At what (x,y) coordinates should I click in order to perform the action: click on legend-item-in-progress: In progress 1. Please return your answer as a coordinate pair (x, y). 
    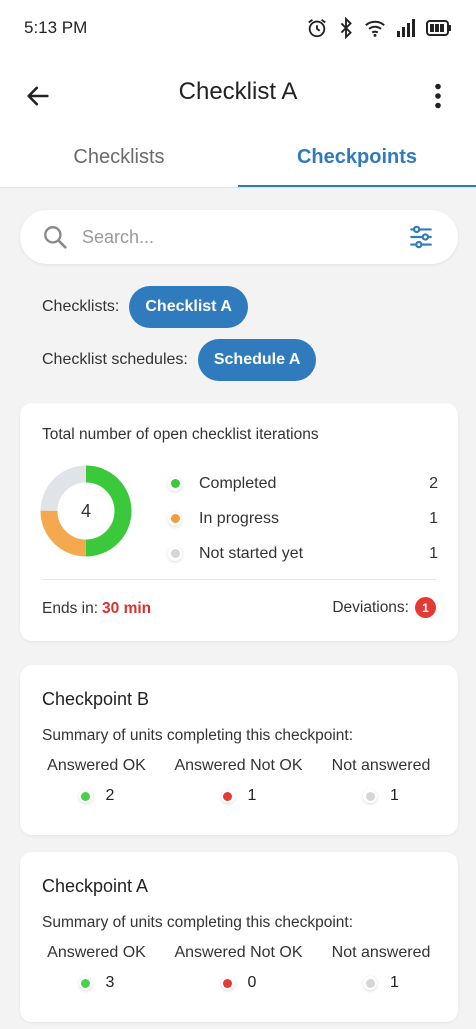
    Looking at the image, I should click on (303, 518).